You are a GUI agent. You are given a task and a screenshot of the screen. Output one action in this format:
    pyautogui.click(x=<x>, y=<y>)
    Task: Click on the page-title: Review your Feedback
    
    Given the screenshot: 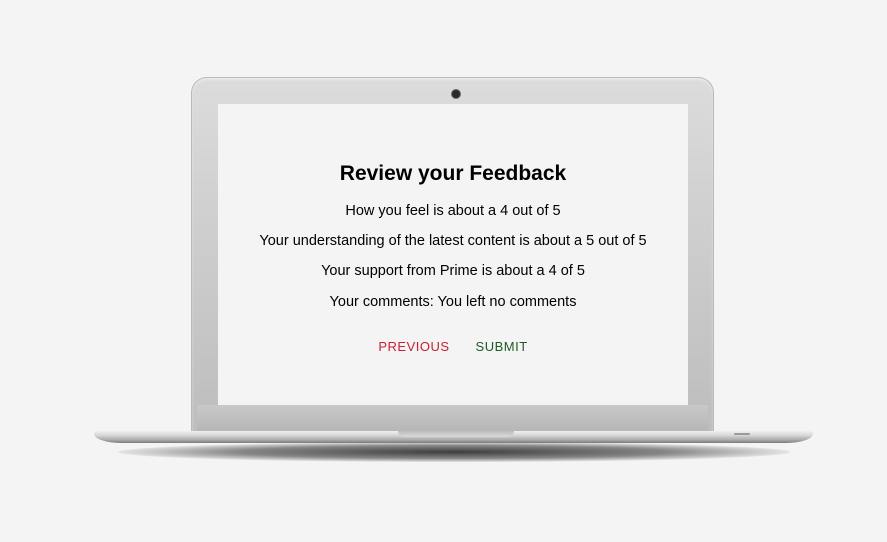 What is the action you would take?
    pyautogui.click(x=453, y=173)
    